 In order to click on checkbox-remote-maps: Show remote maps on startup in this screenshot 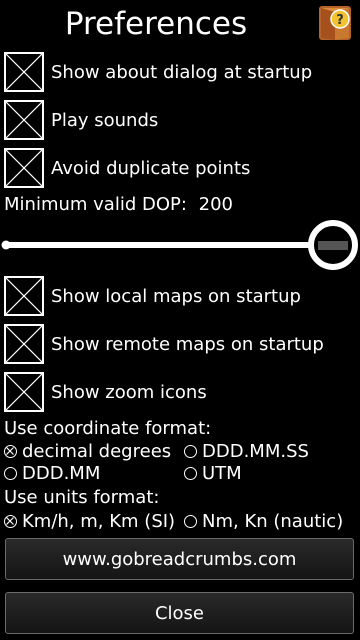, I will do `click(164, 344)`.